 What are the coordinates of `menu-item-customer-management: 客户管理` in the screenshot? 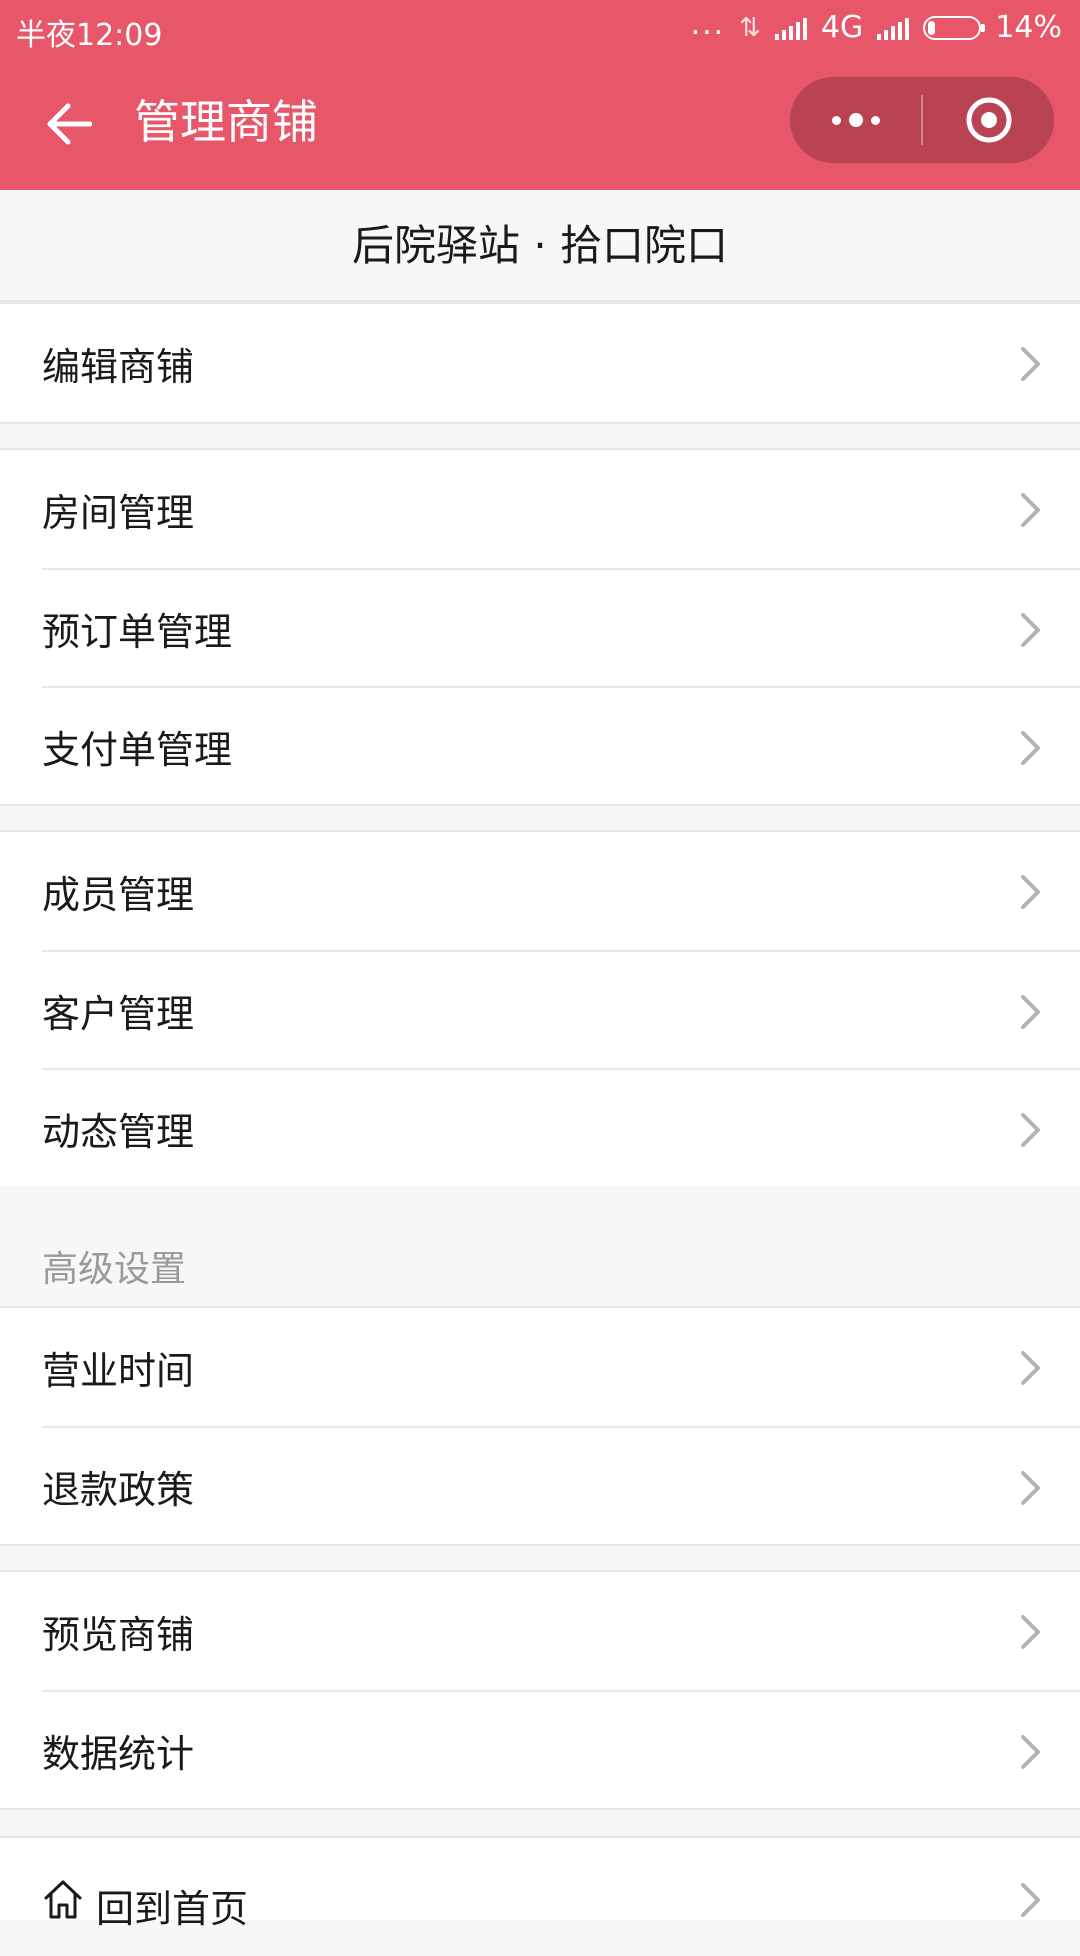 It's located at (561, 1009).